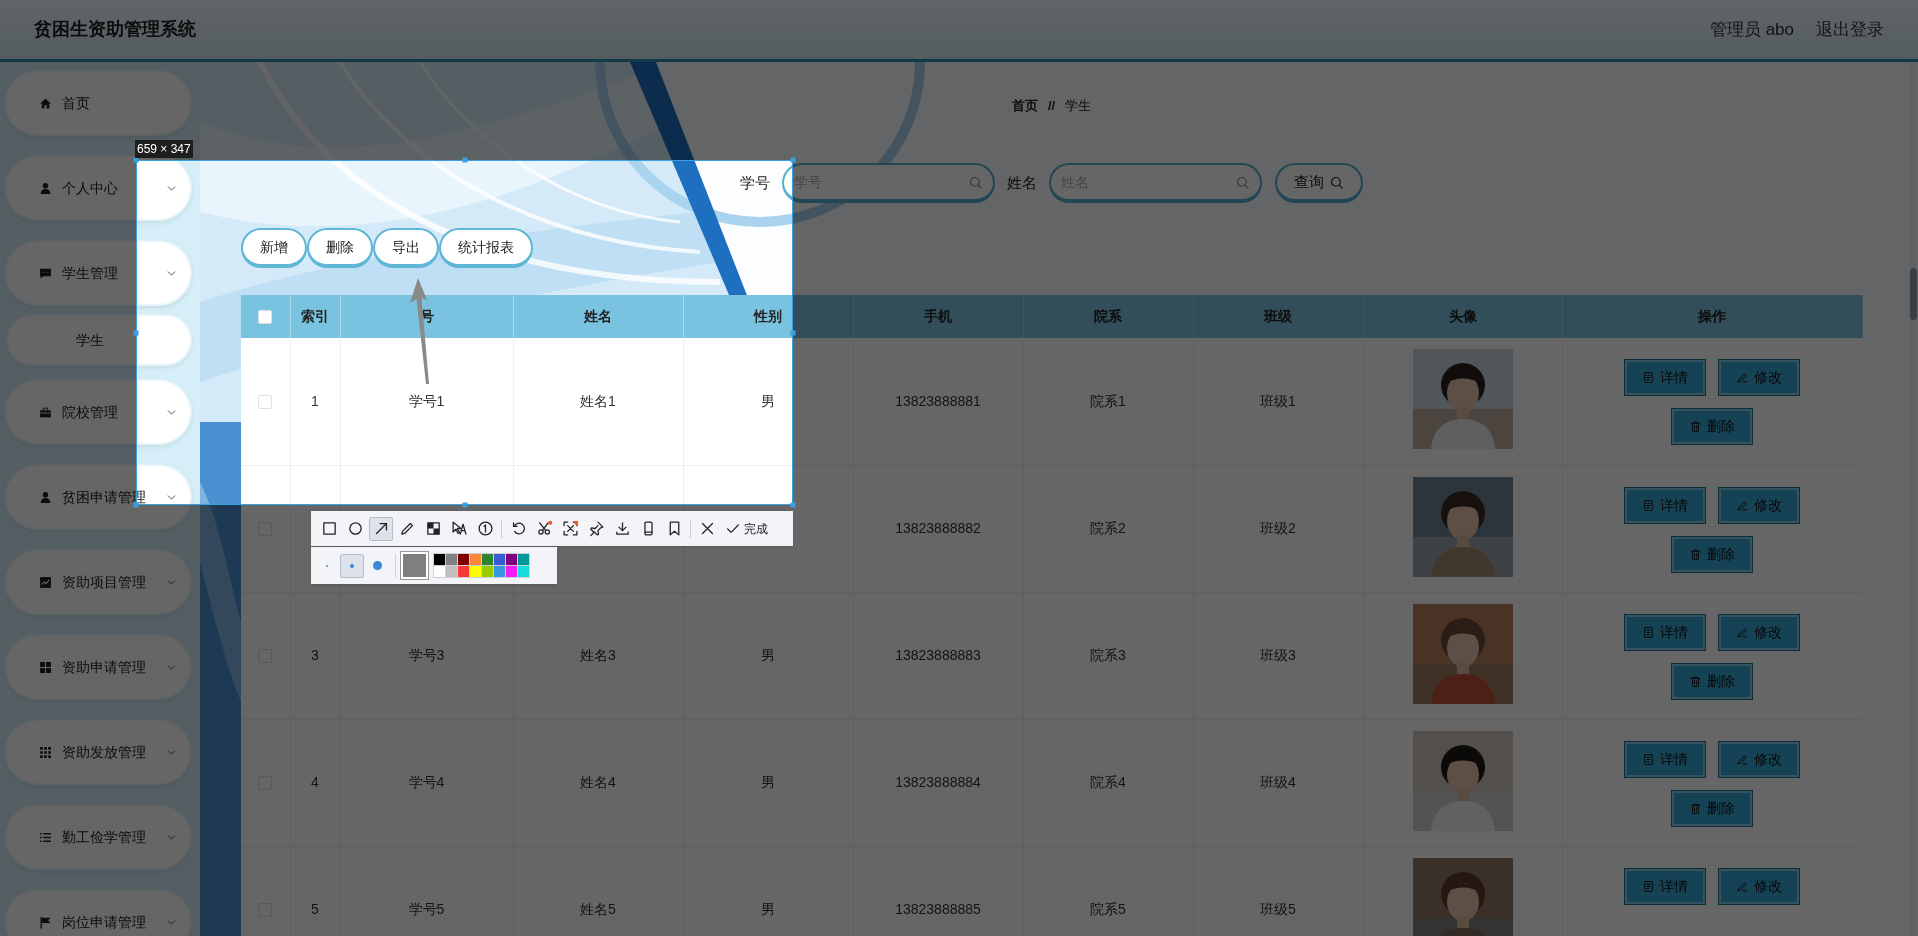 Image resolution: width=1918 pixels, height=936 pixels. I want to click on pen-size-button, so click(352, 565).